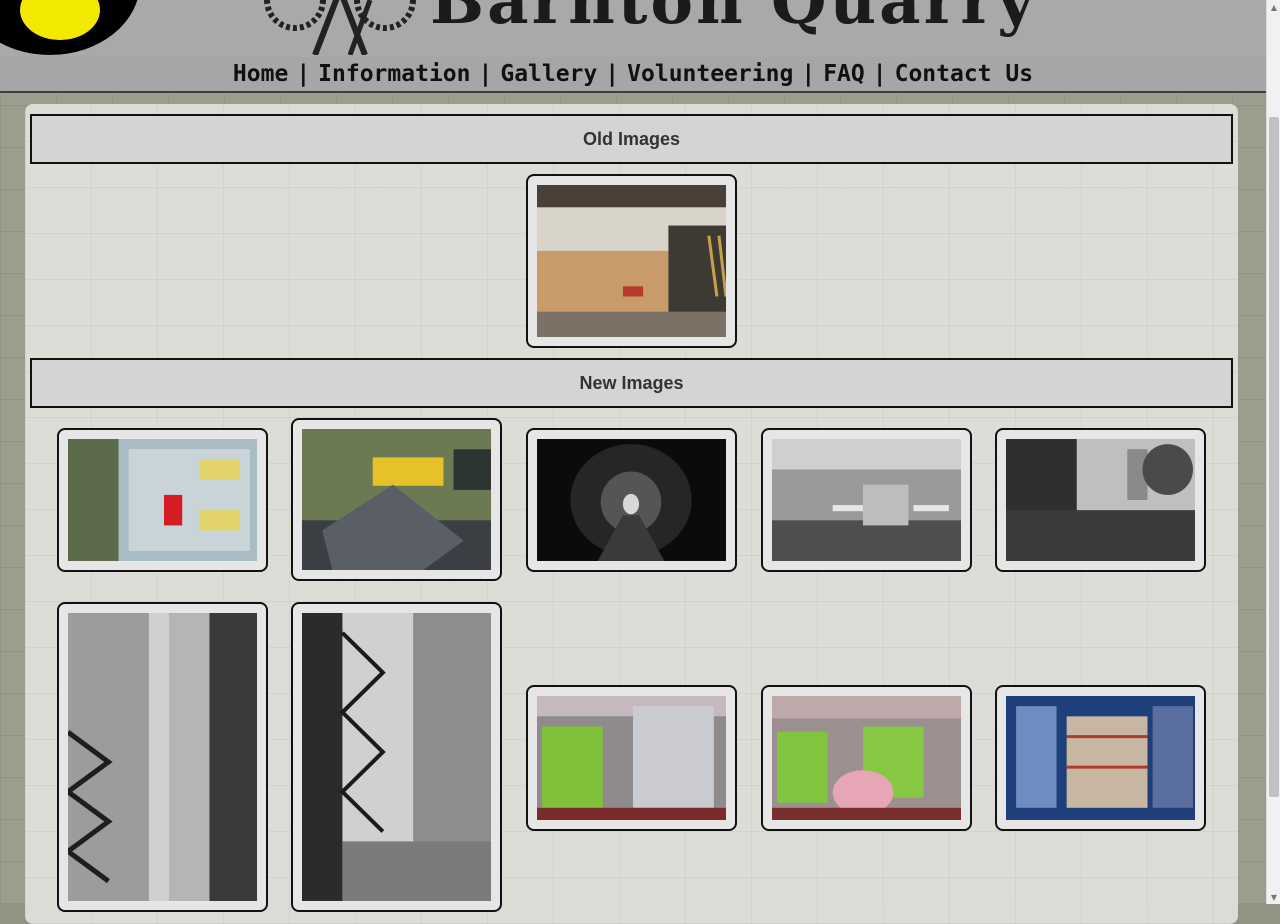  I want to click on photo-overgrown-entrance, so click(1100, 500).